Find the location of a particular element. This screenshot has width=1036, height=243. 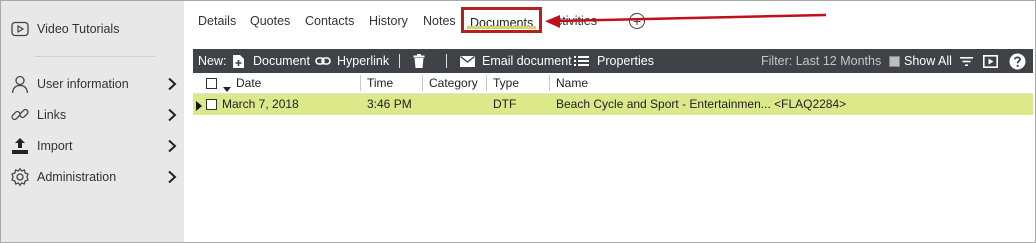

tab-history: History is located at coordinates (388, 21).